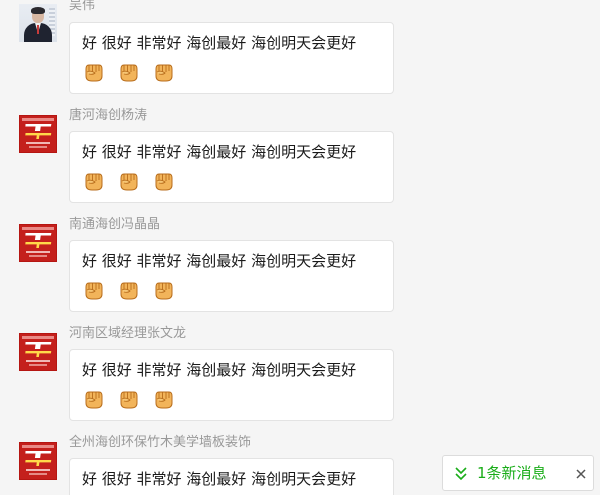 This screenshot has width=600, height=495. Describe the element at coordinates (115, 224) in the screenshot. I see `sender-name: 南通海创冯晶晶` at that location.